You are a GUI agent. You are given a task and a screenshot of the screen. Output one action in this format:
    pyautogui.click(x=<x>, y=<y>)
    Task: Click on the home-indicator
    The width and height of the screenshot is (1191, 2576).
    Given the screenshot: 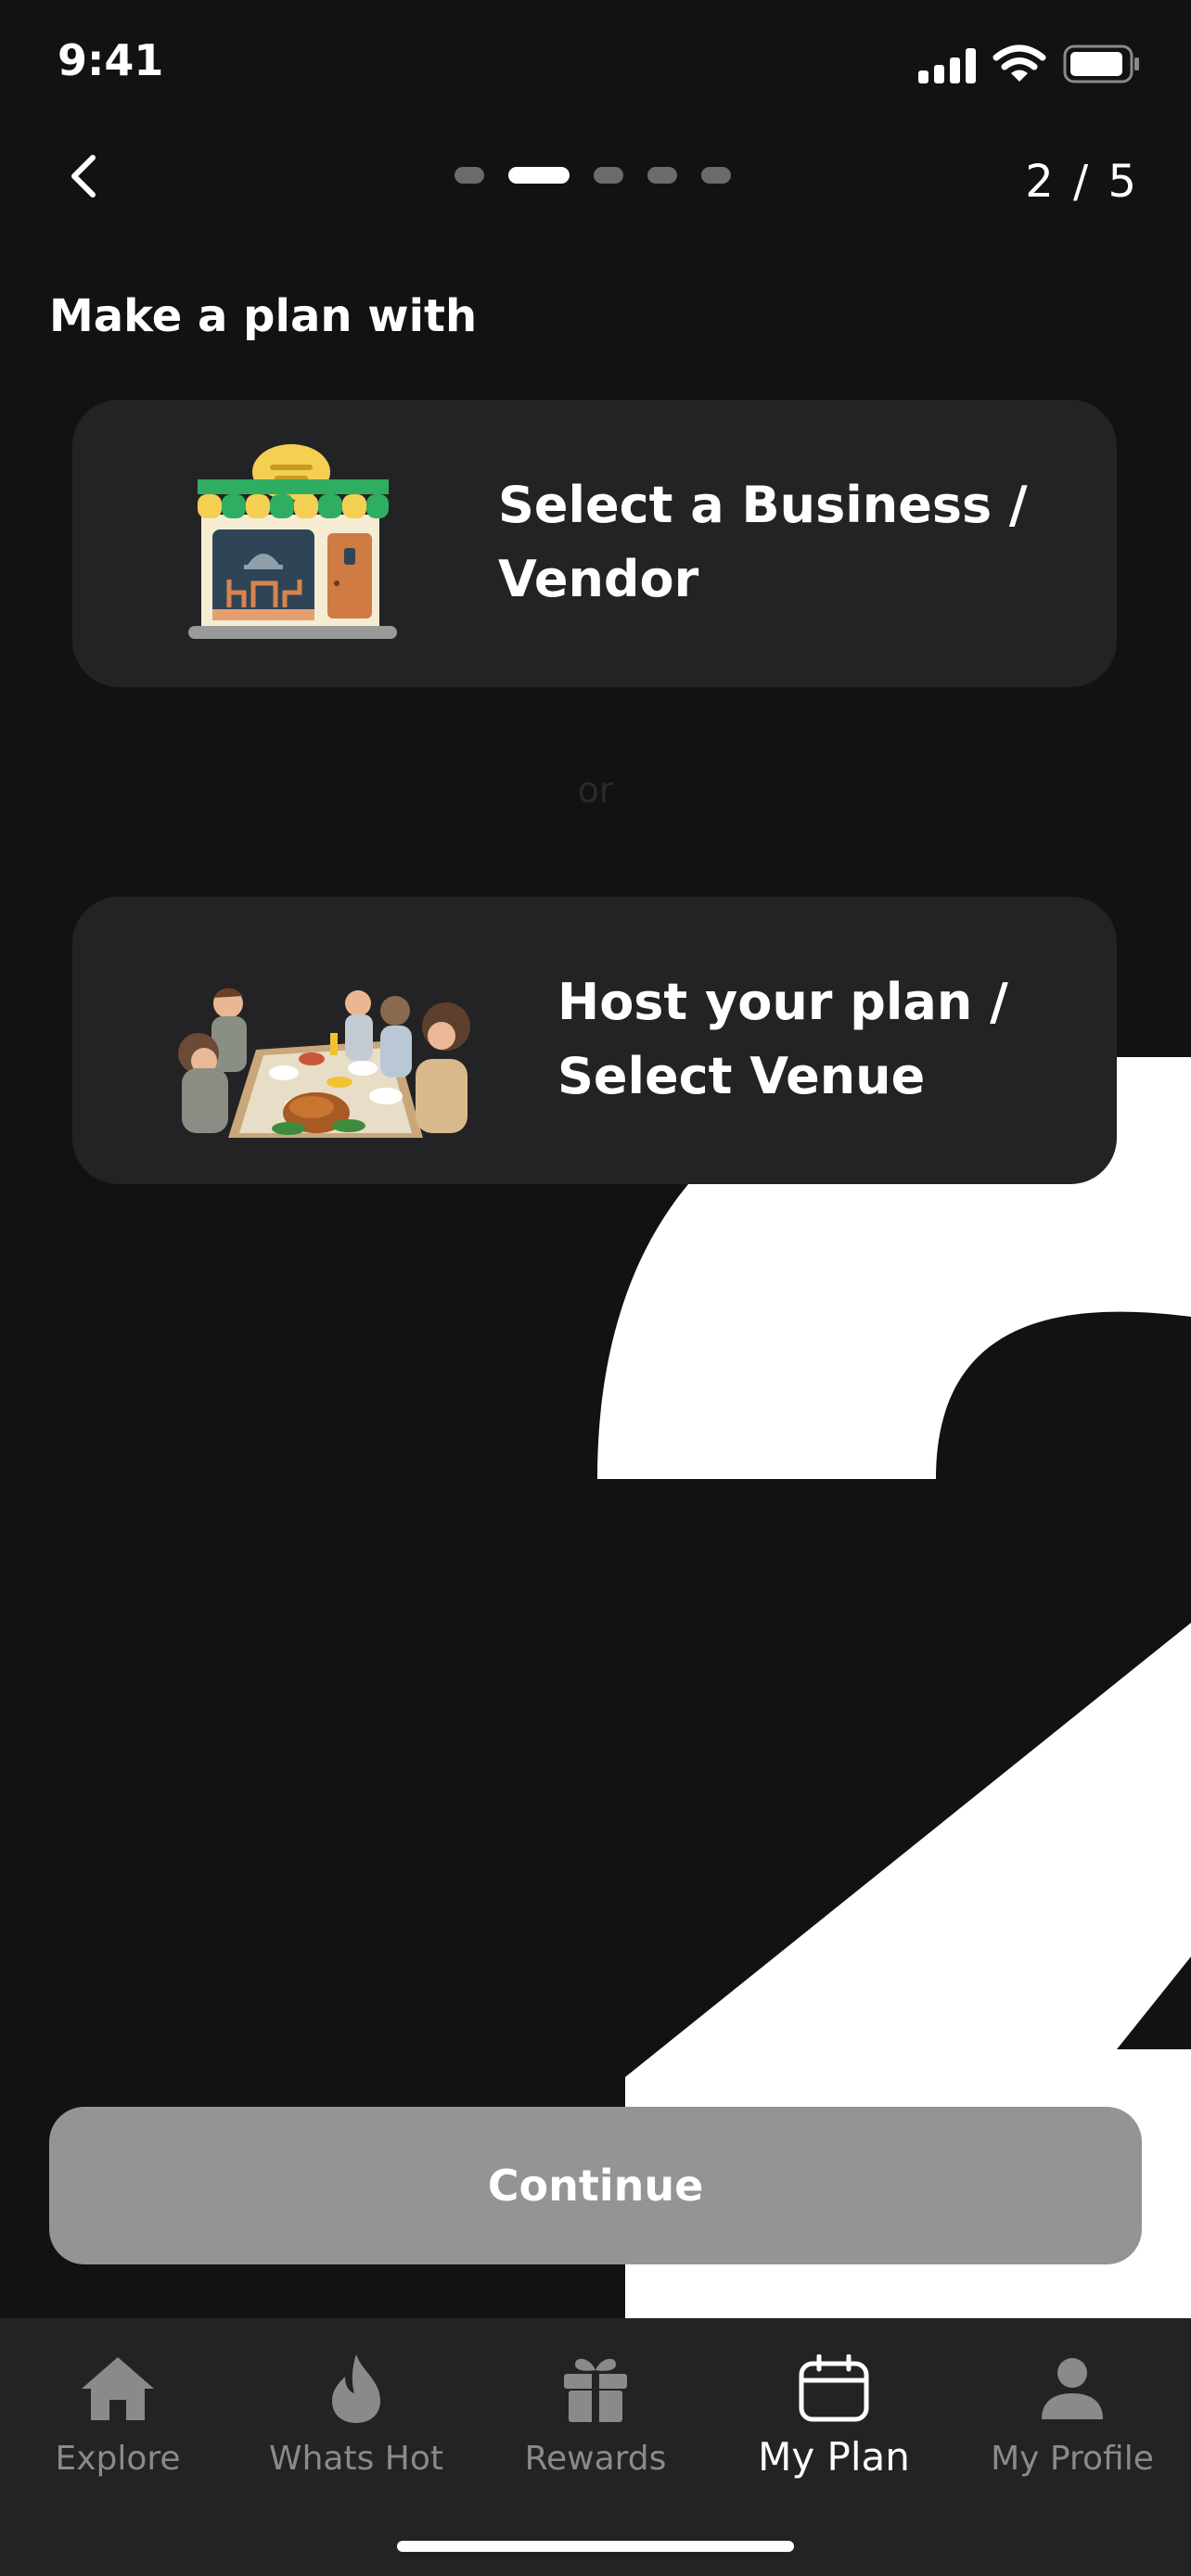 What is the action you would take?
    pyautogui.click(x=595, y=2546)
    